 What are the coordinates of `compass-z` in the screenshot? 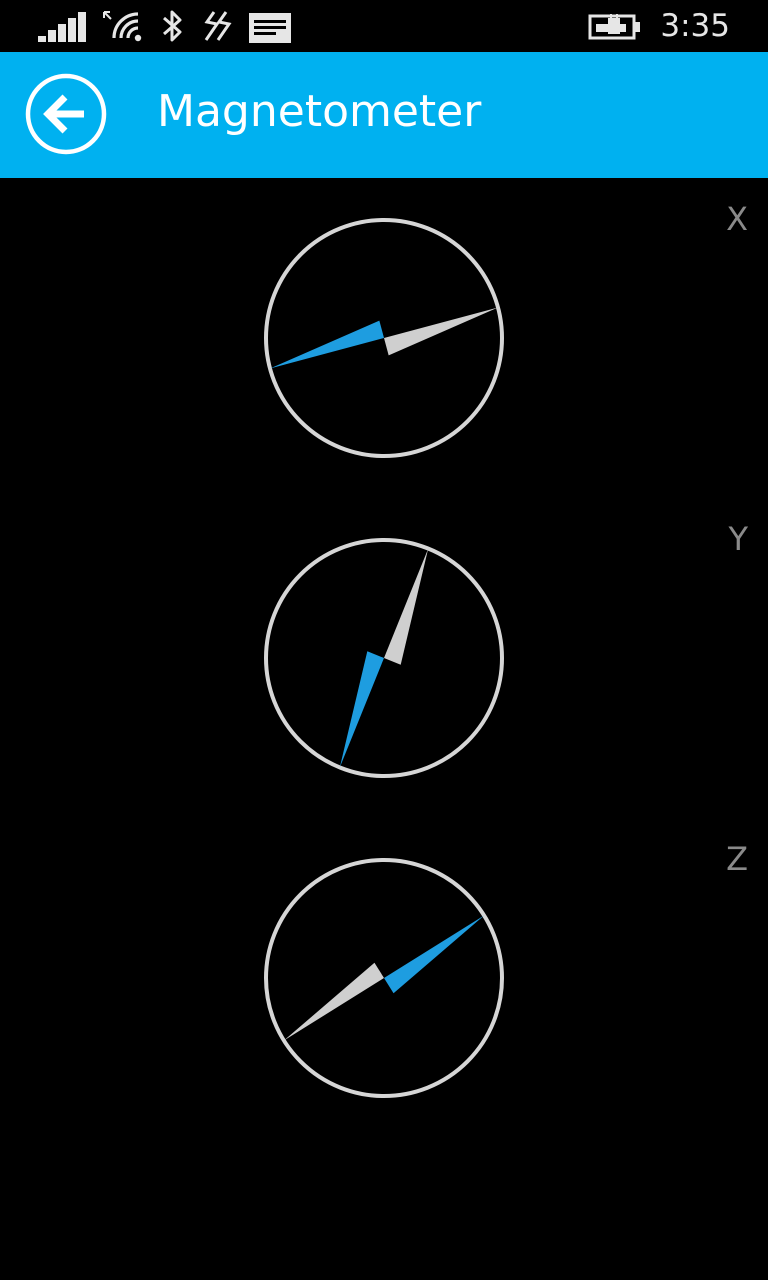 It's located at (384, 978).